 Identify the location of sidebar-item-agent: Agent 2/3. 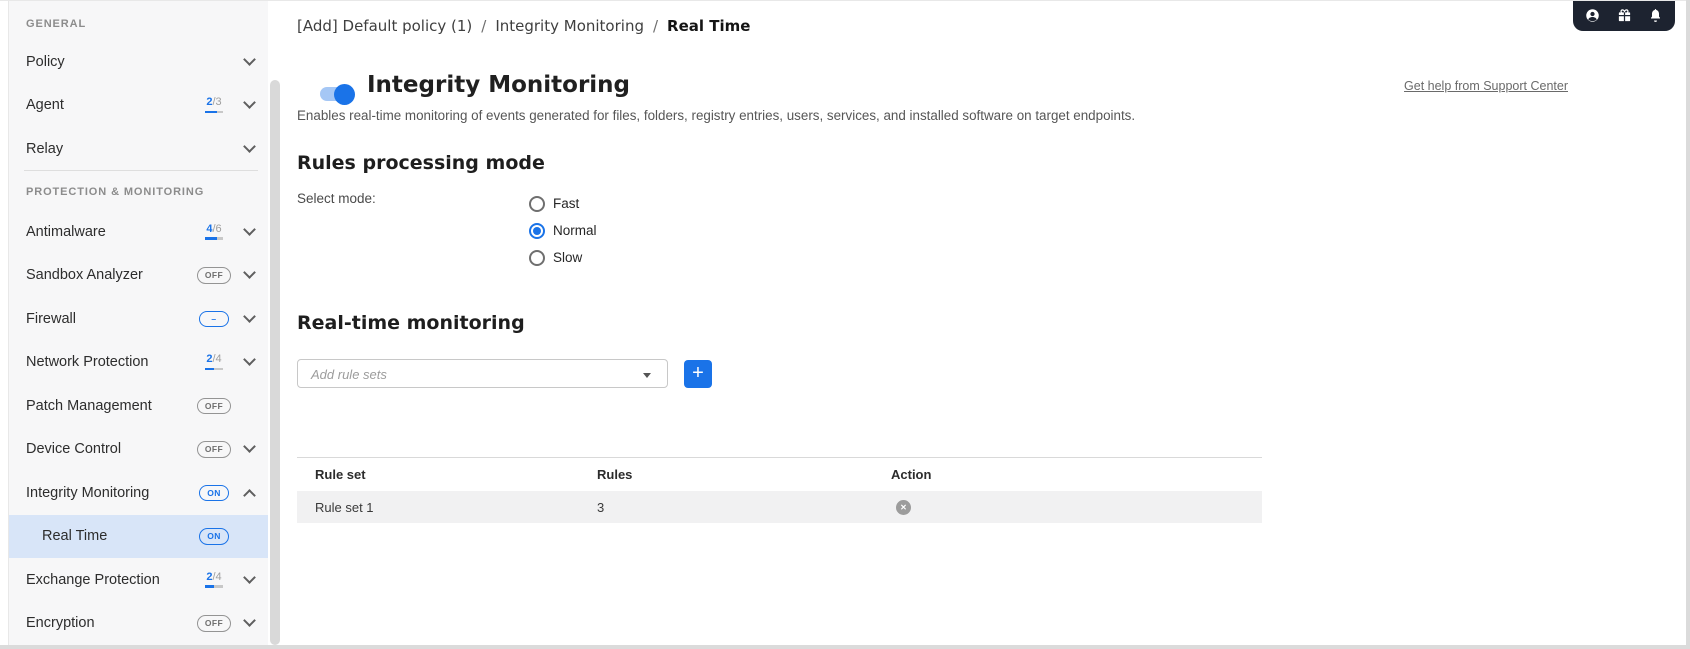
(138, 105).